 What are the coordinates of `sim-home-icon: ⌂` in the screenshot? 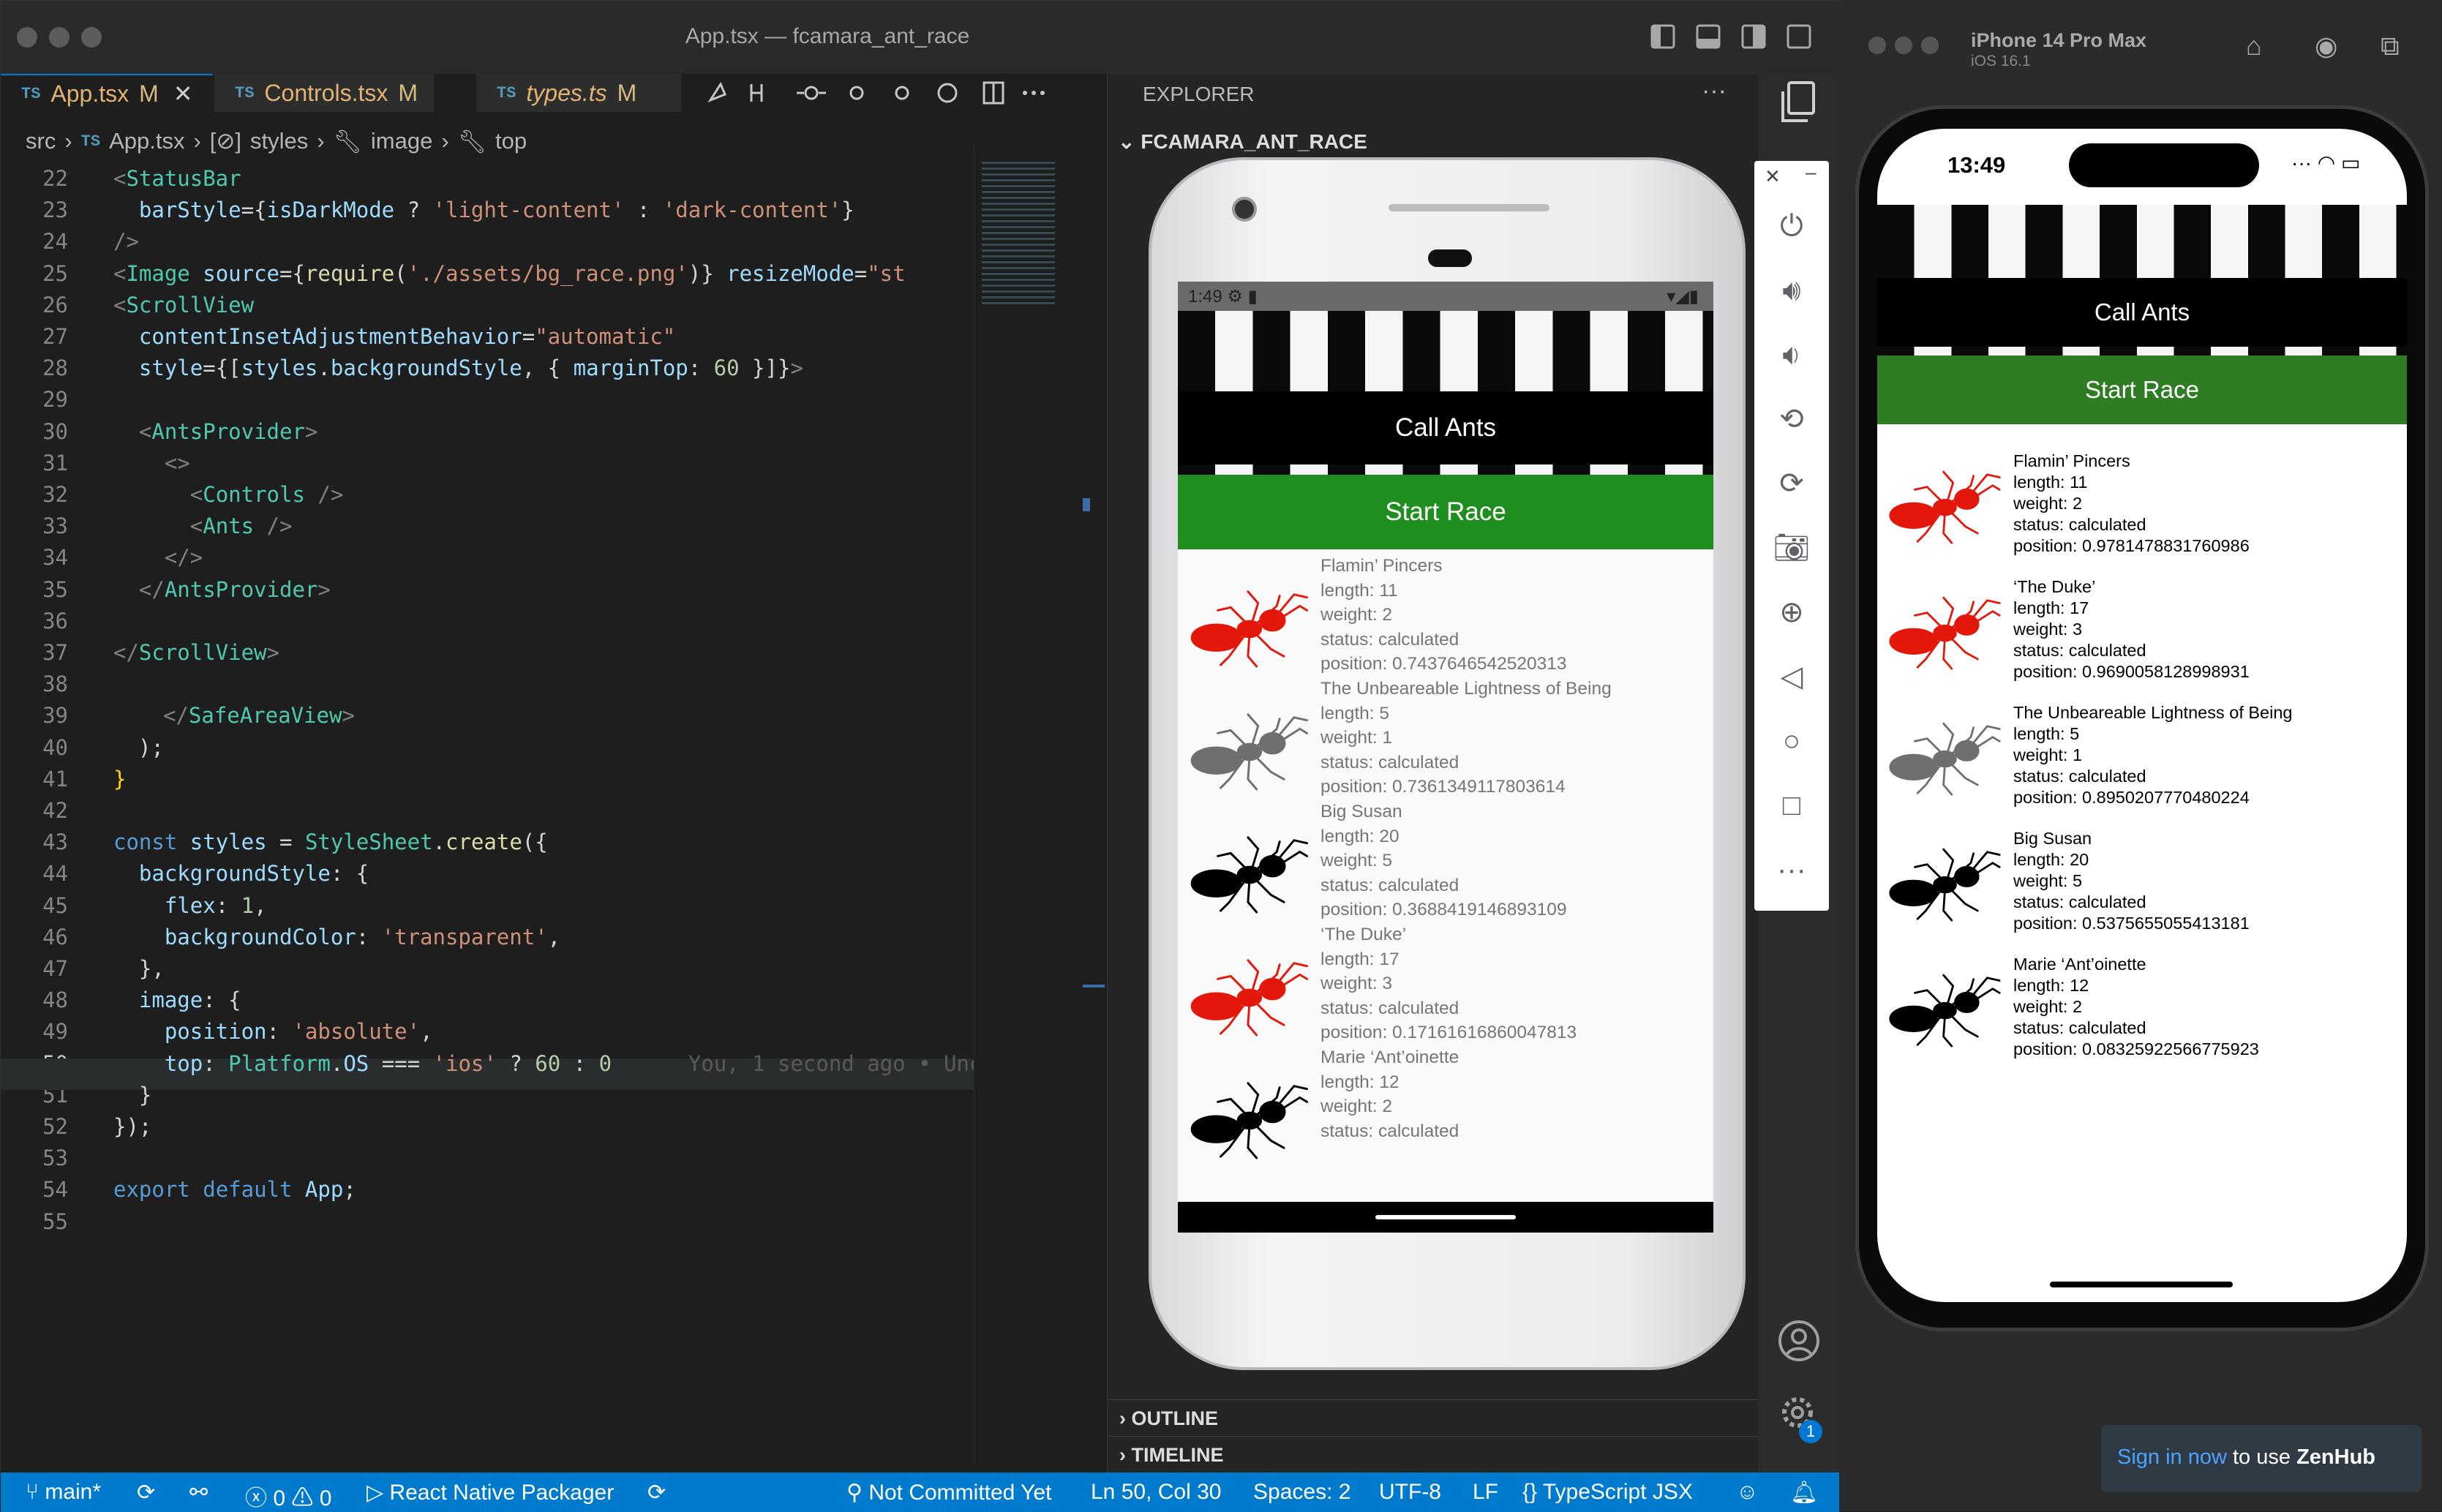 It's located at (2254, 46).